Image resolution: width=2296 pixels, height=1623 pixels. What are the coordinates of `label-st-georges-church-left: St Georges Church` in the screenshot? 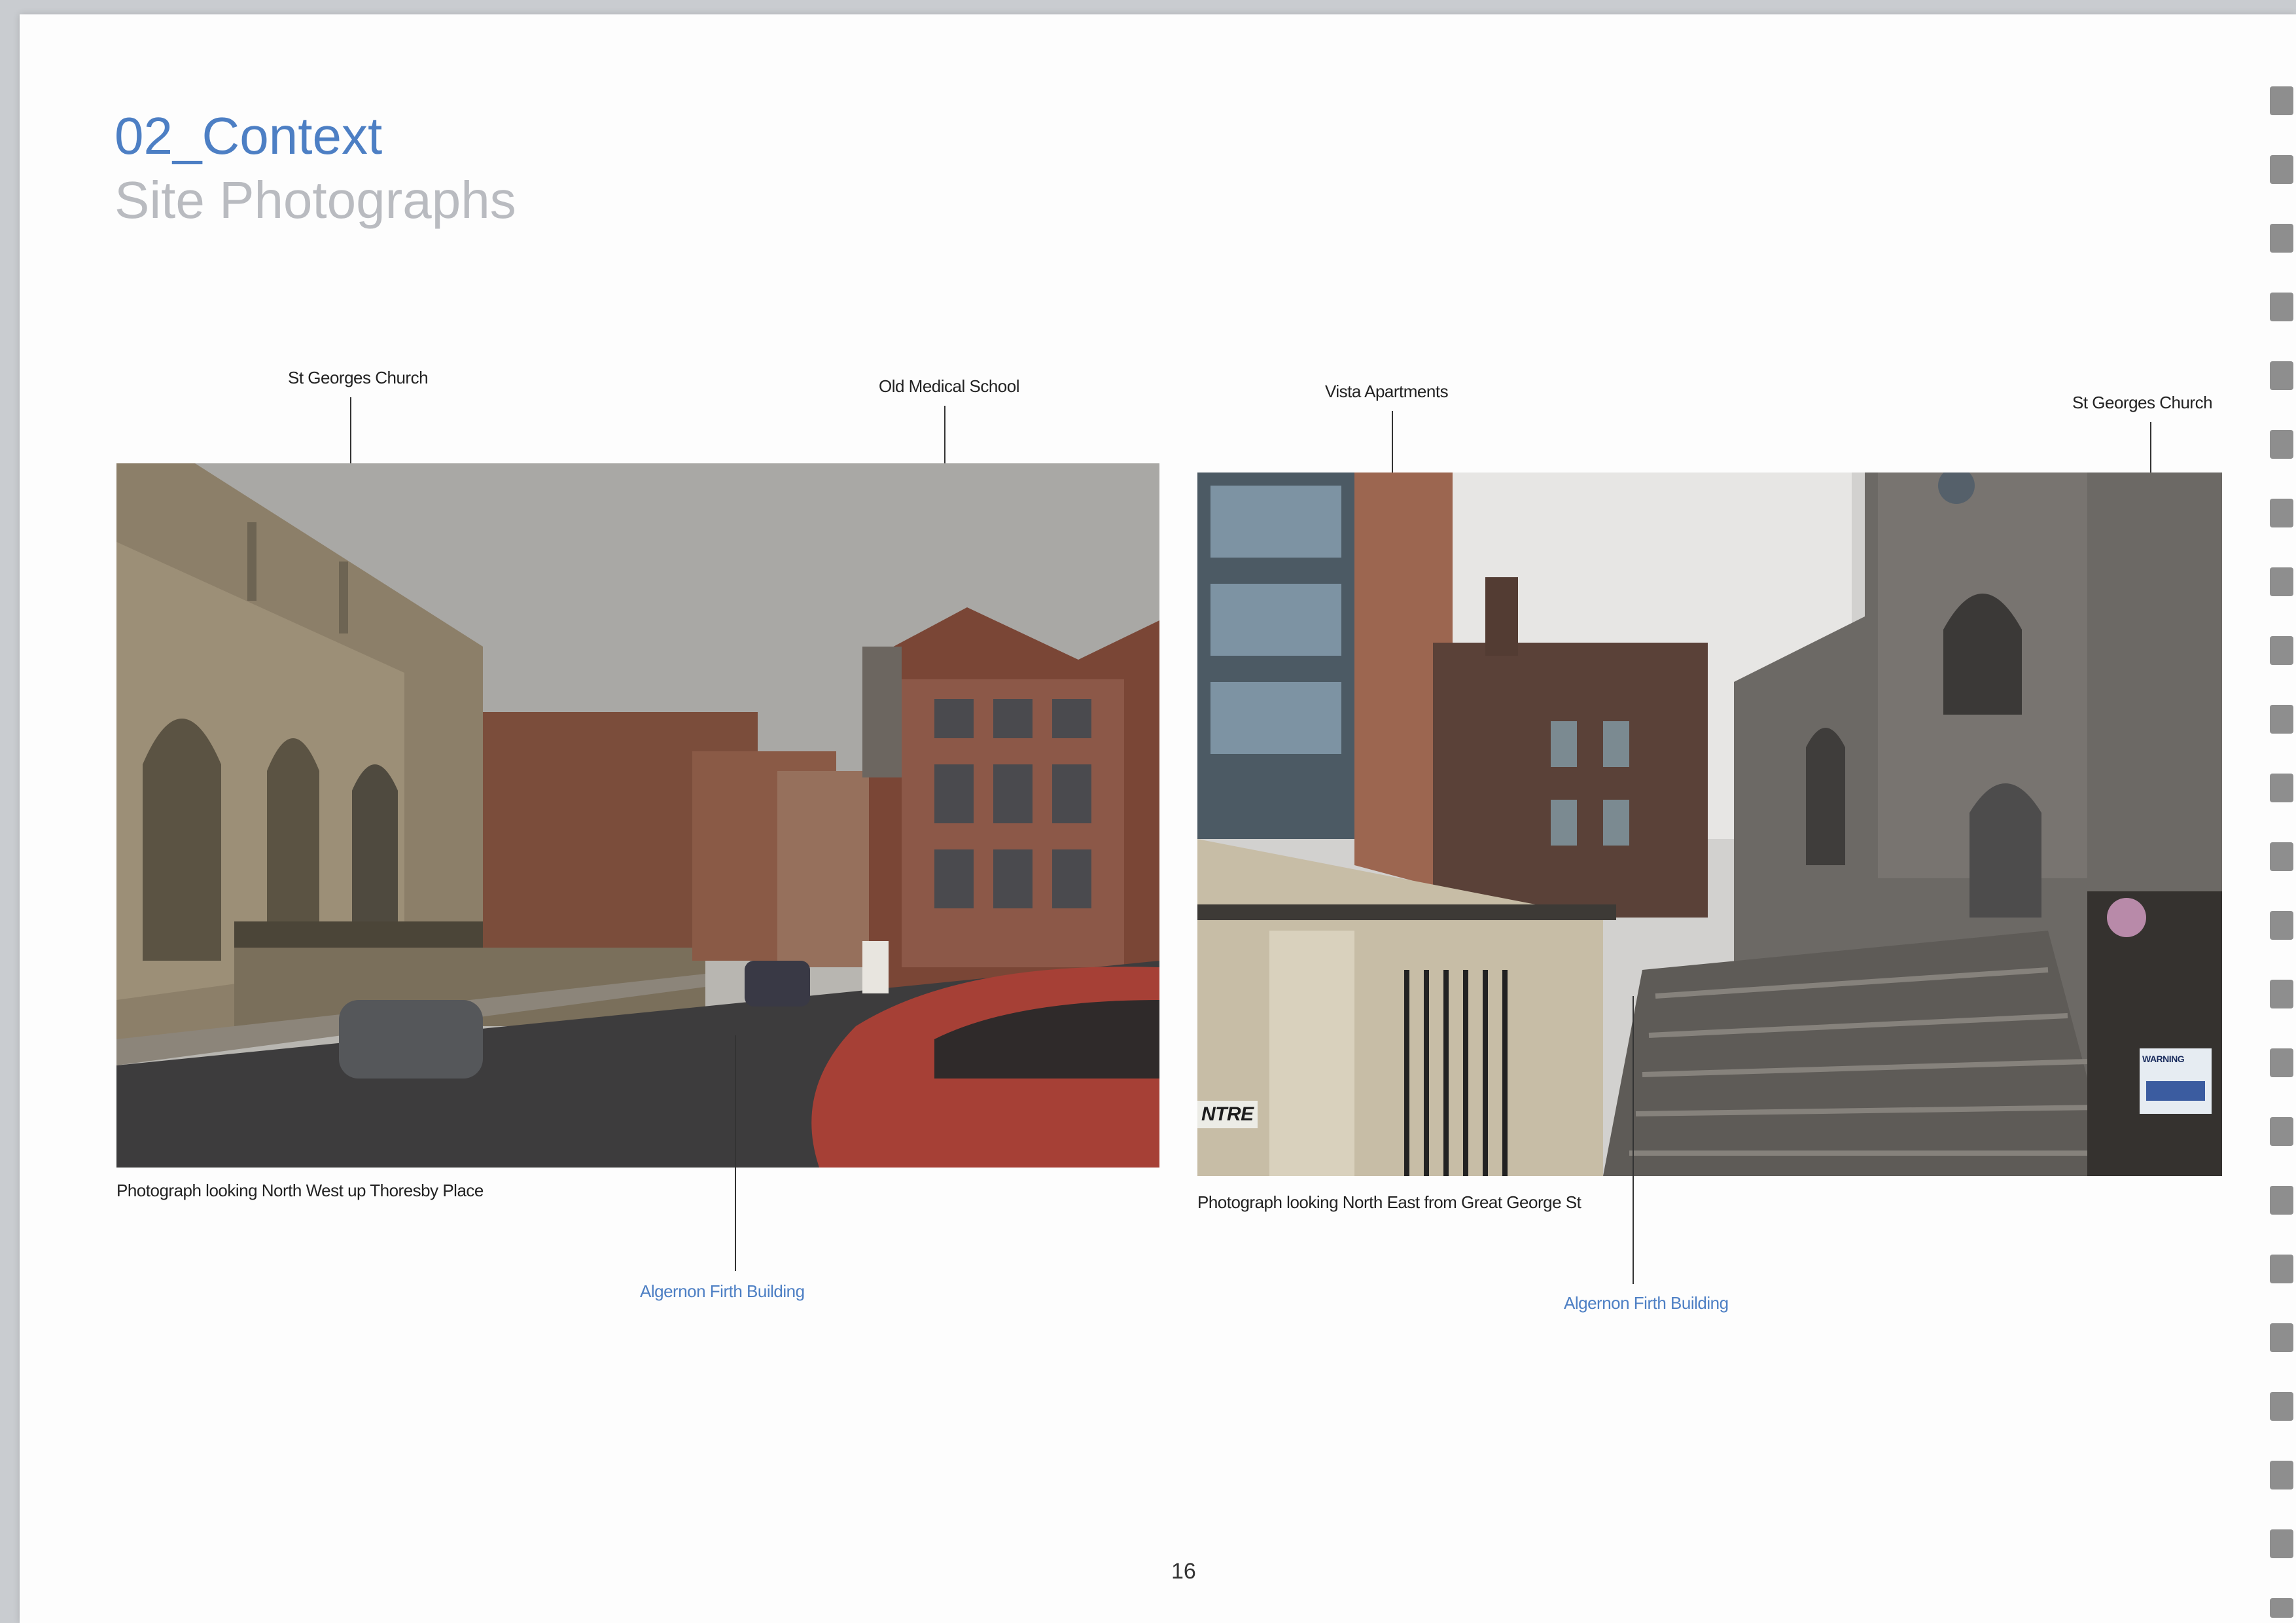 It's located at (358, 378).